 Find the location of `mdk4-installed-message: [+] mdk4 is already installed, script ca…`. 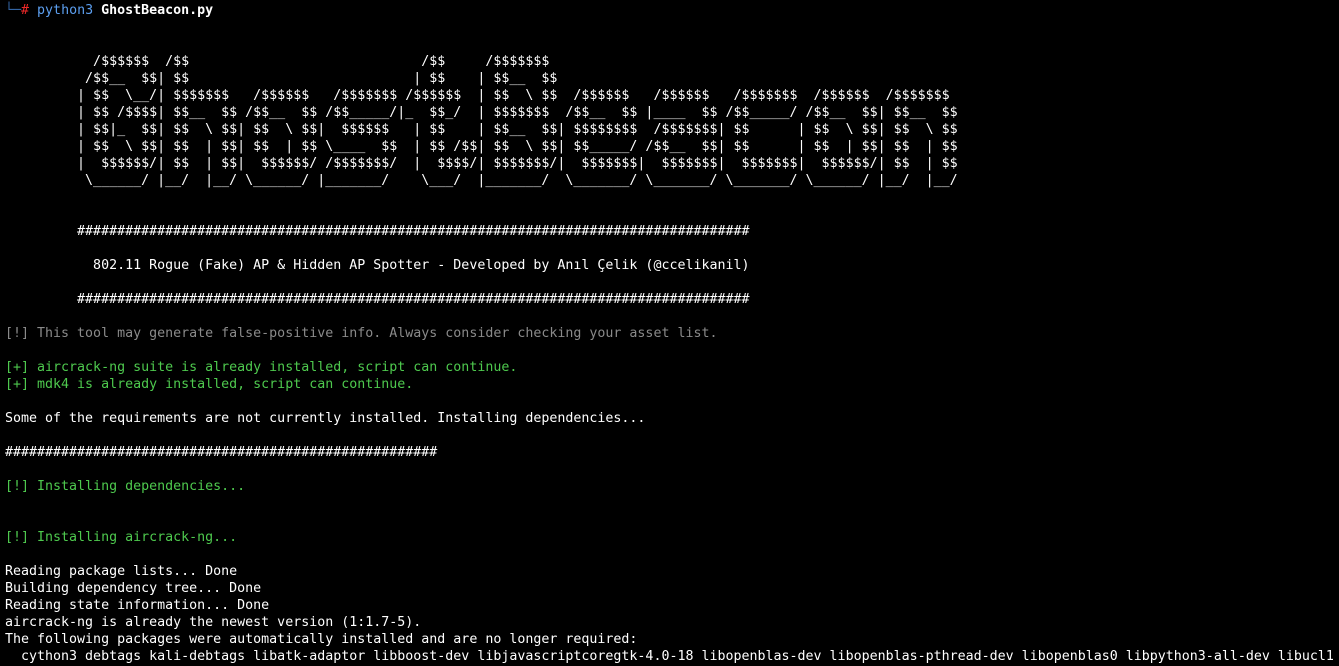

mdk4-installed-message: [+] mdk4 is already installed, script ca… is located at coordinates (209, 384).